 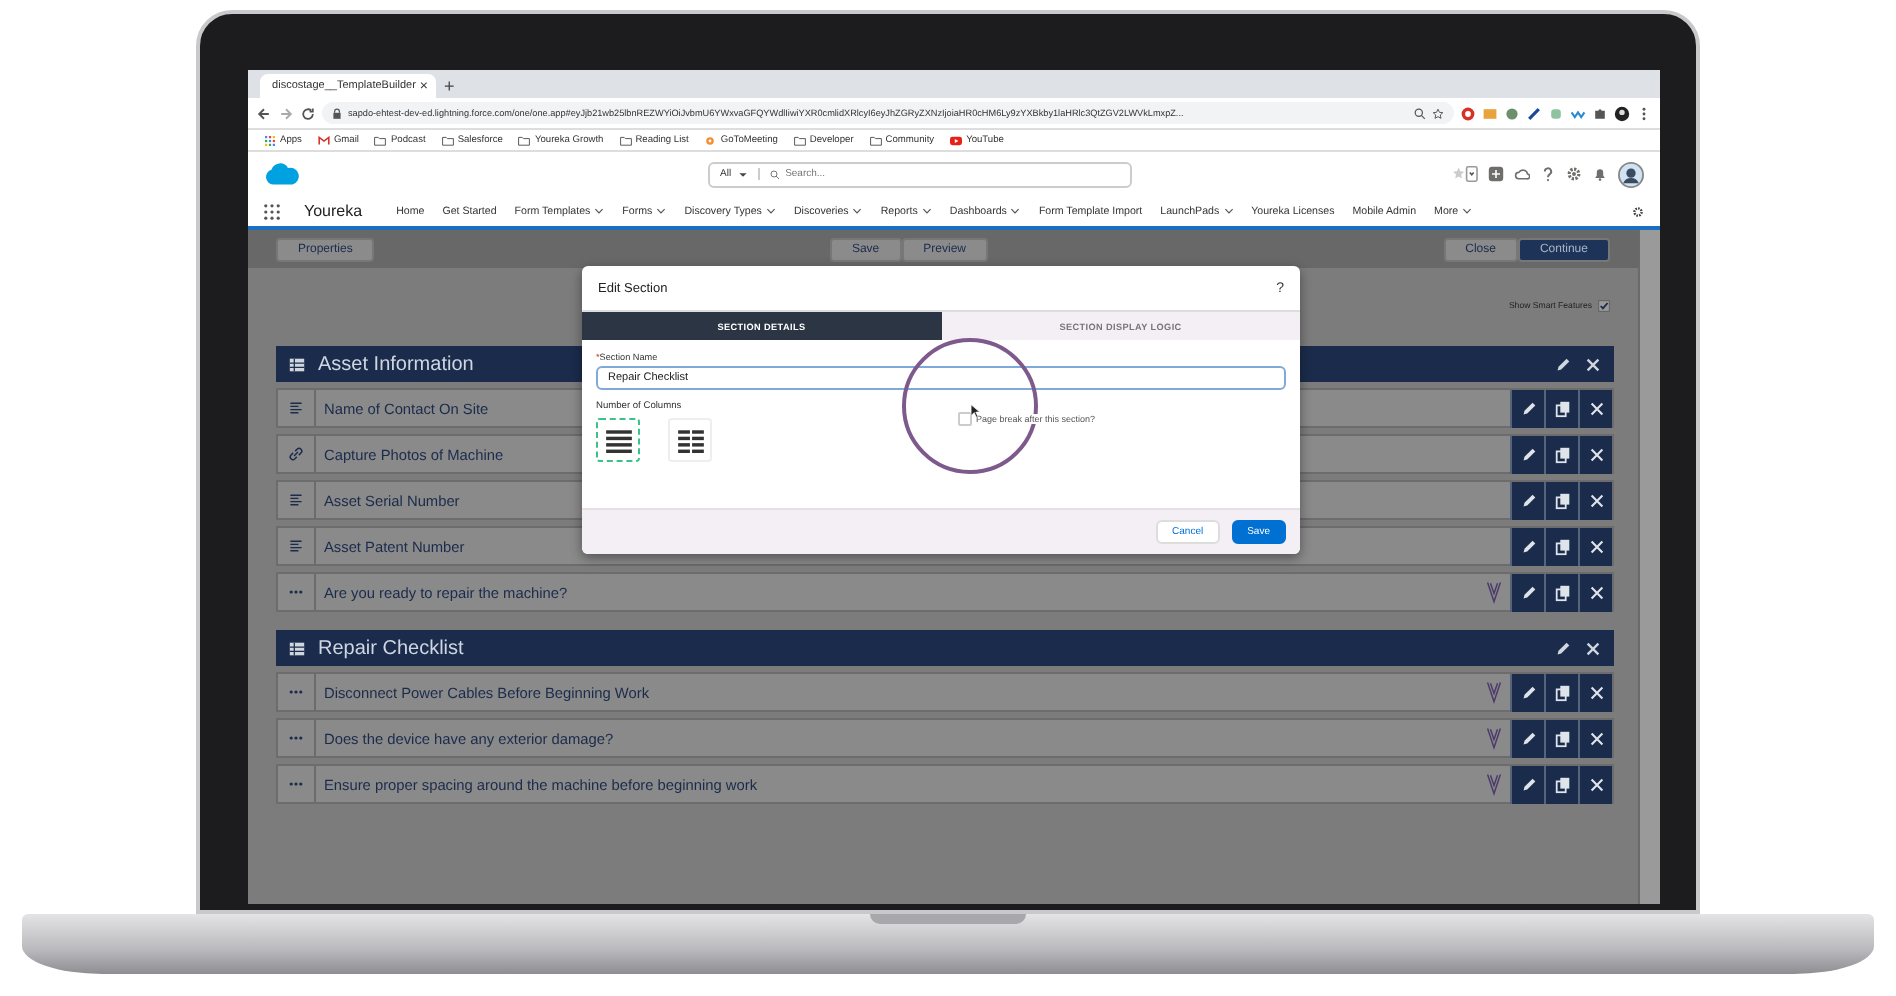 What do you see at coordinates (333, 211) in the screenshot?
I see `app-name: Youreka` at bounding box center [333, 211].